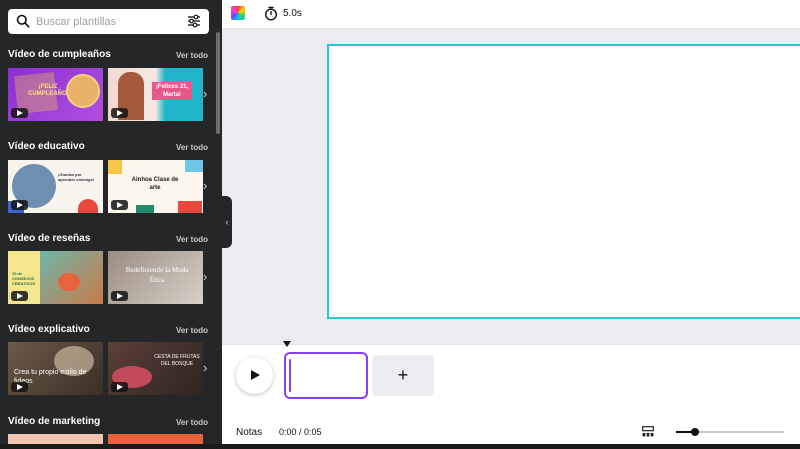 The image size is (800, 449). What do you see at coordinates (46, 146) in the screenshot?
I see `section-title-educational: Vídeo educativo` at bounding box center [46, 146].